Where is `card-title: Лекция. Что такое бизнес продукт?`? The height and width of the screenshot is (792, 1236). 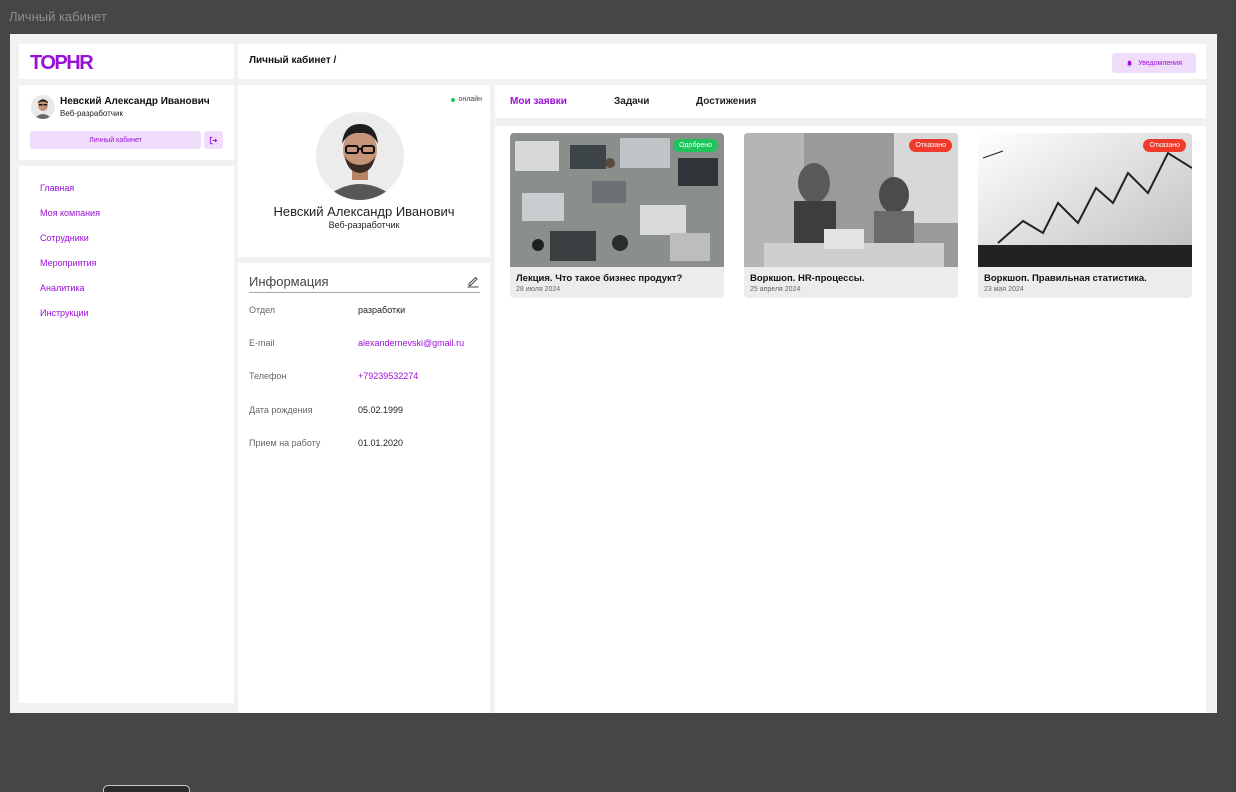 card-title: Лекция. Что такое бизнес продукт? is located at coordinates (599, 278).